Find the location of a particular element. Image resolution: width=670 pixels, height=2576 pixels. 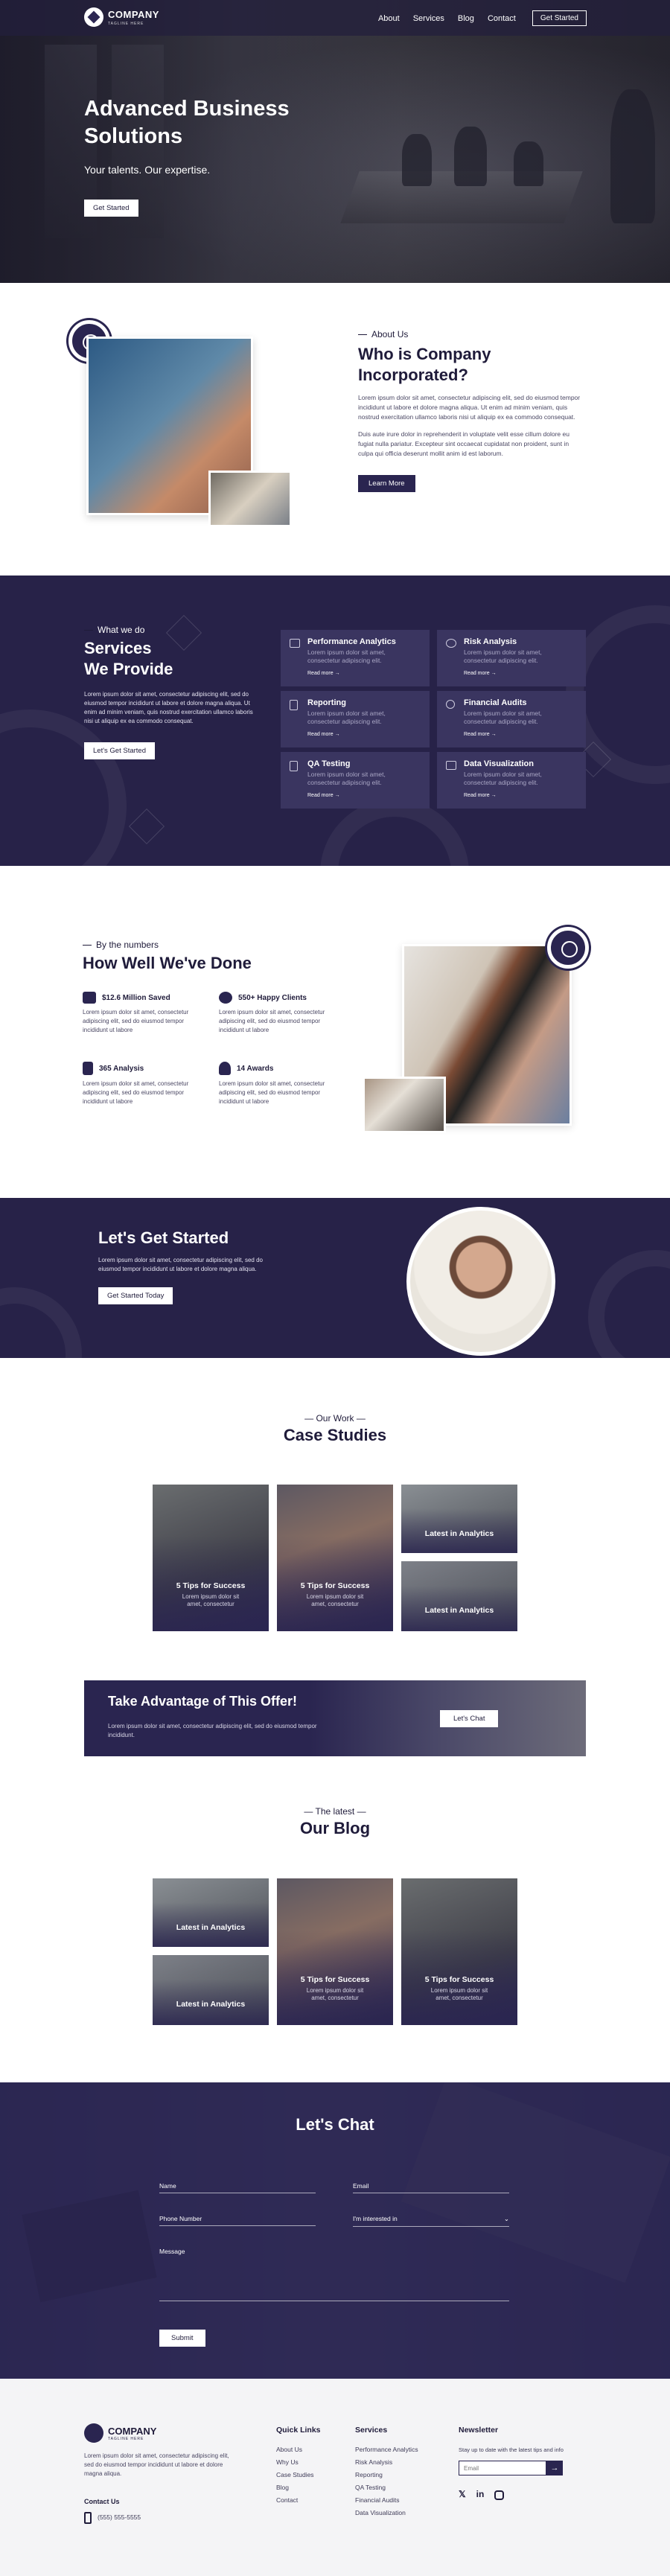

message-field: Message is located at coordinates (334, 2274).